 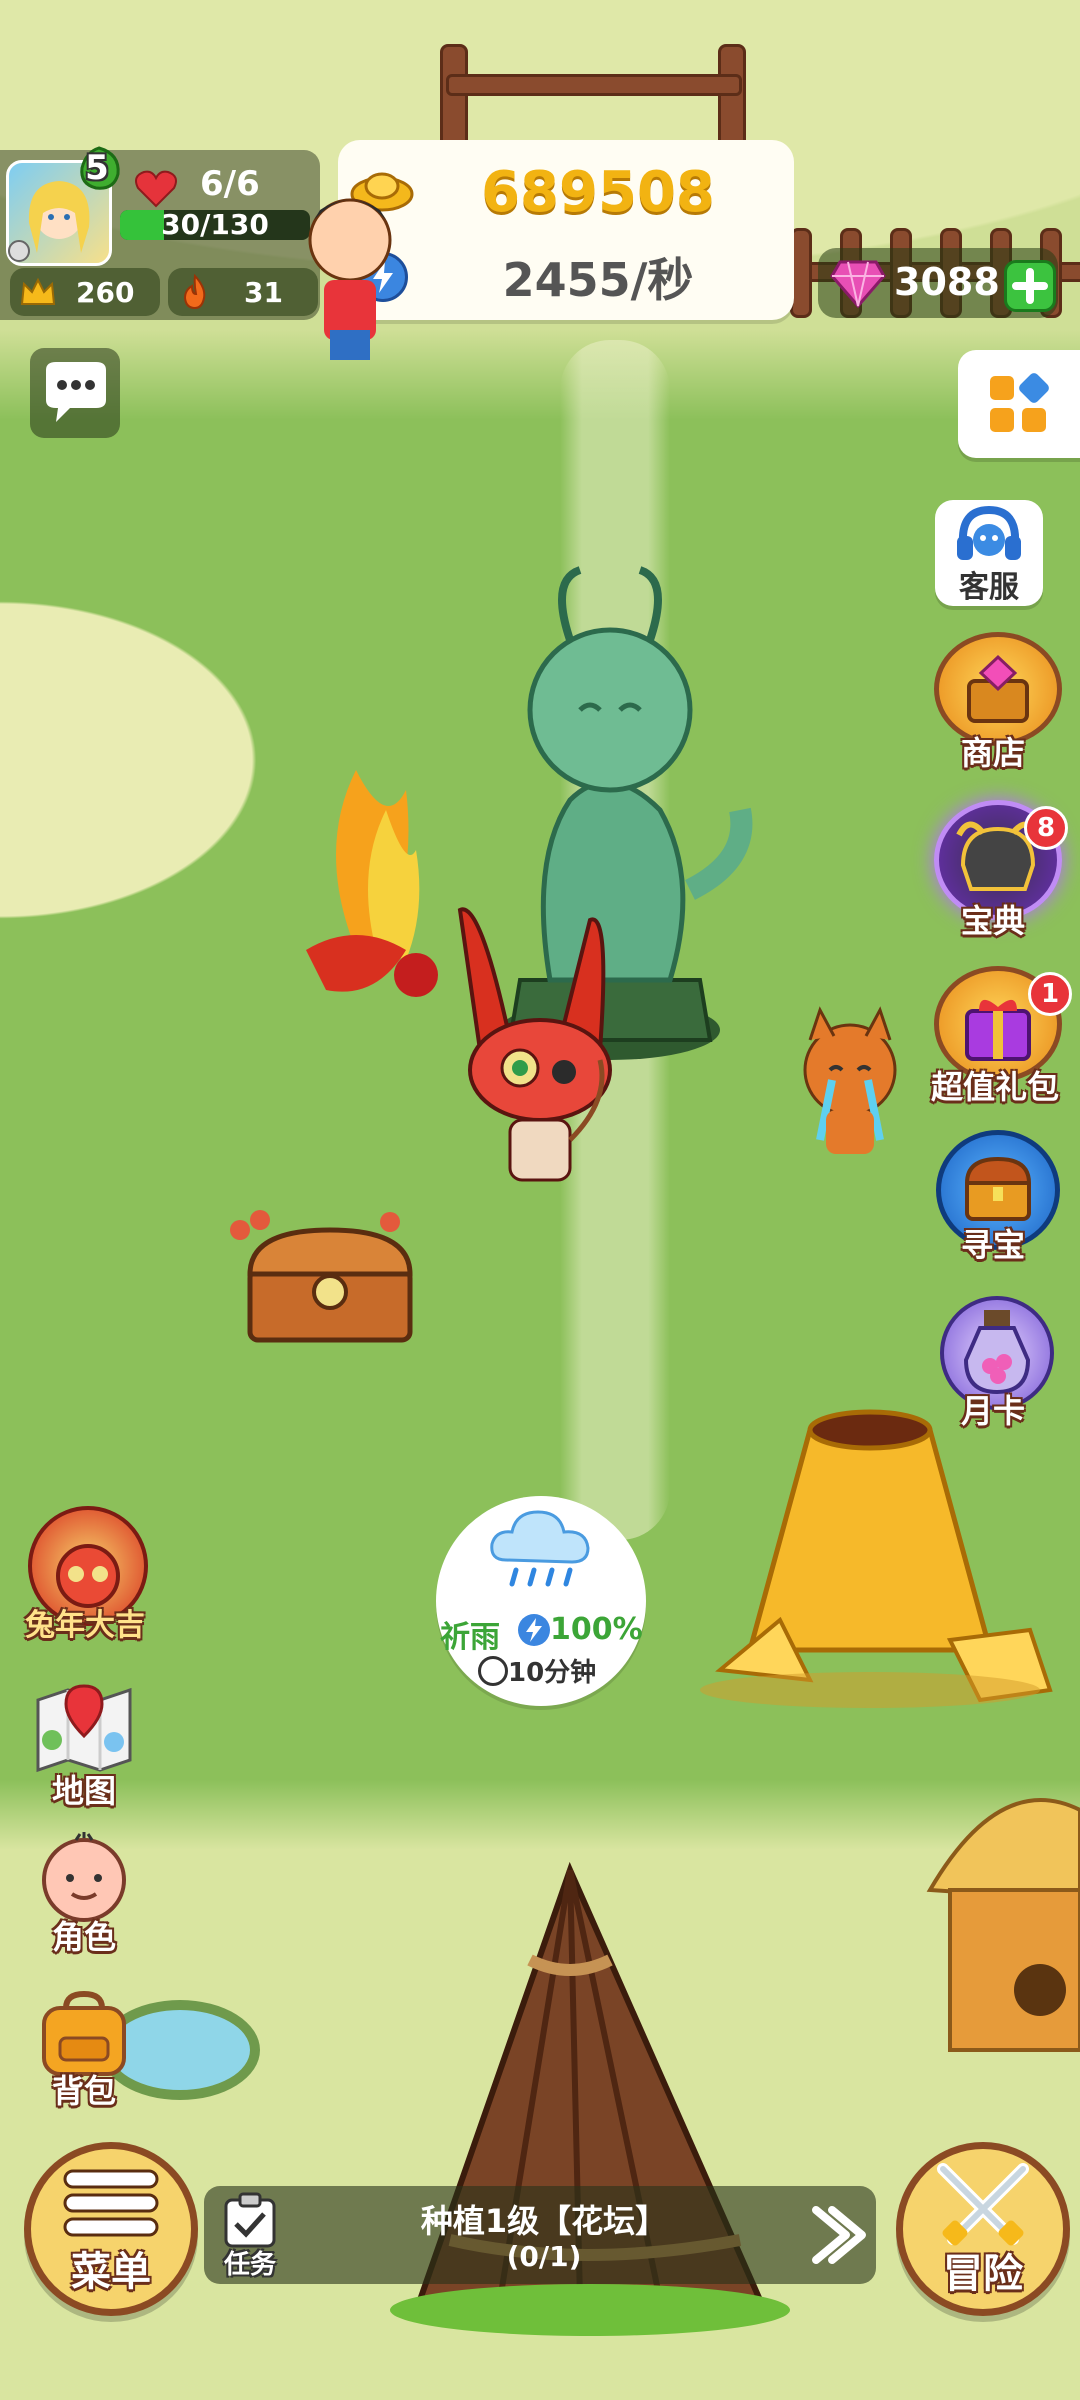 What do you see at coordinates (989, 532) in the screenshot?
I see `headset-icon` at bounding box center [989, 532].